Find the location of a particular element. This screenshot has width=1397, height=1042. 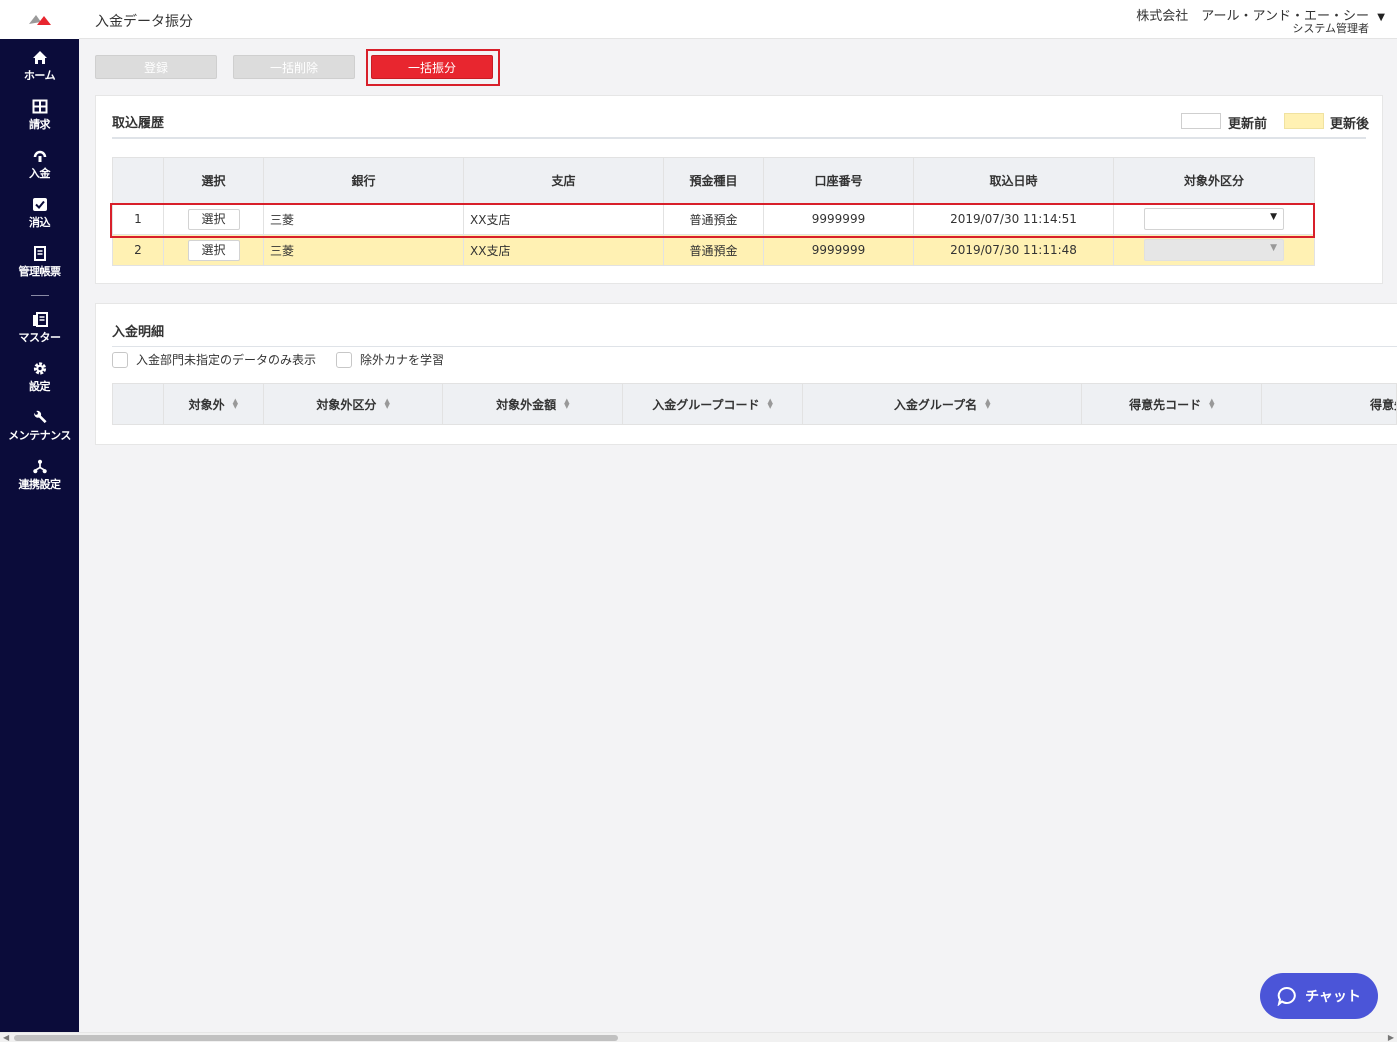

row-highlight-frame is located at coordinates (712, 220).